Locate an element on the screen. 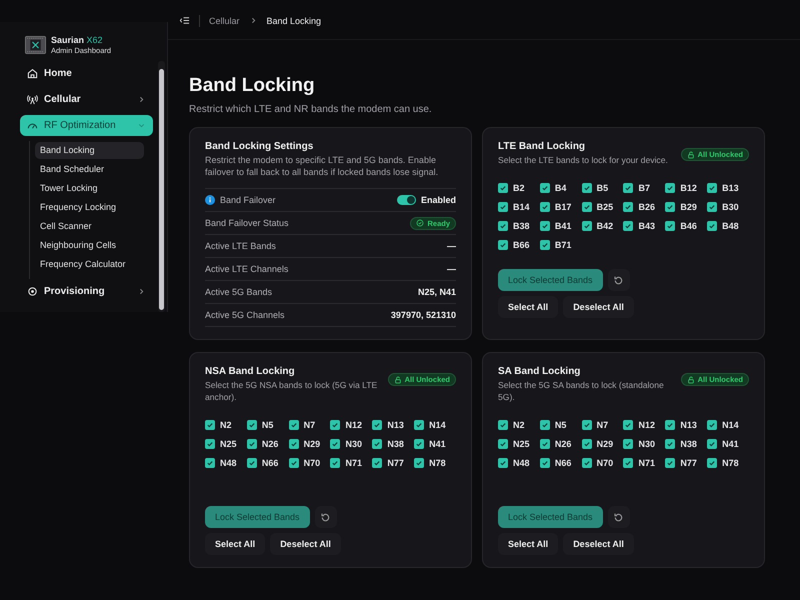 This screenshot has width=800, height=600. band-checkbox: N14 is located at coordinates (435, 424).